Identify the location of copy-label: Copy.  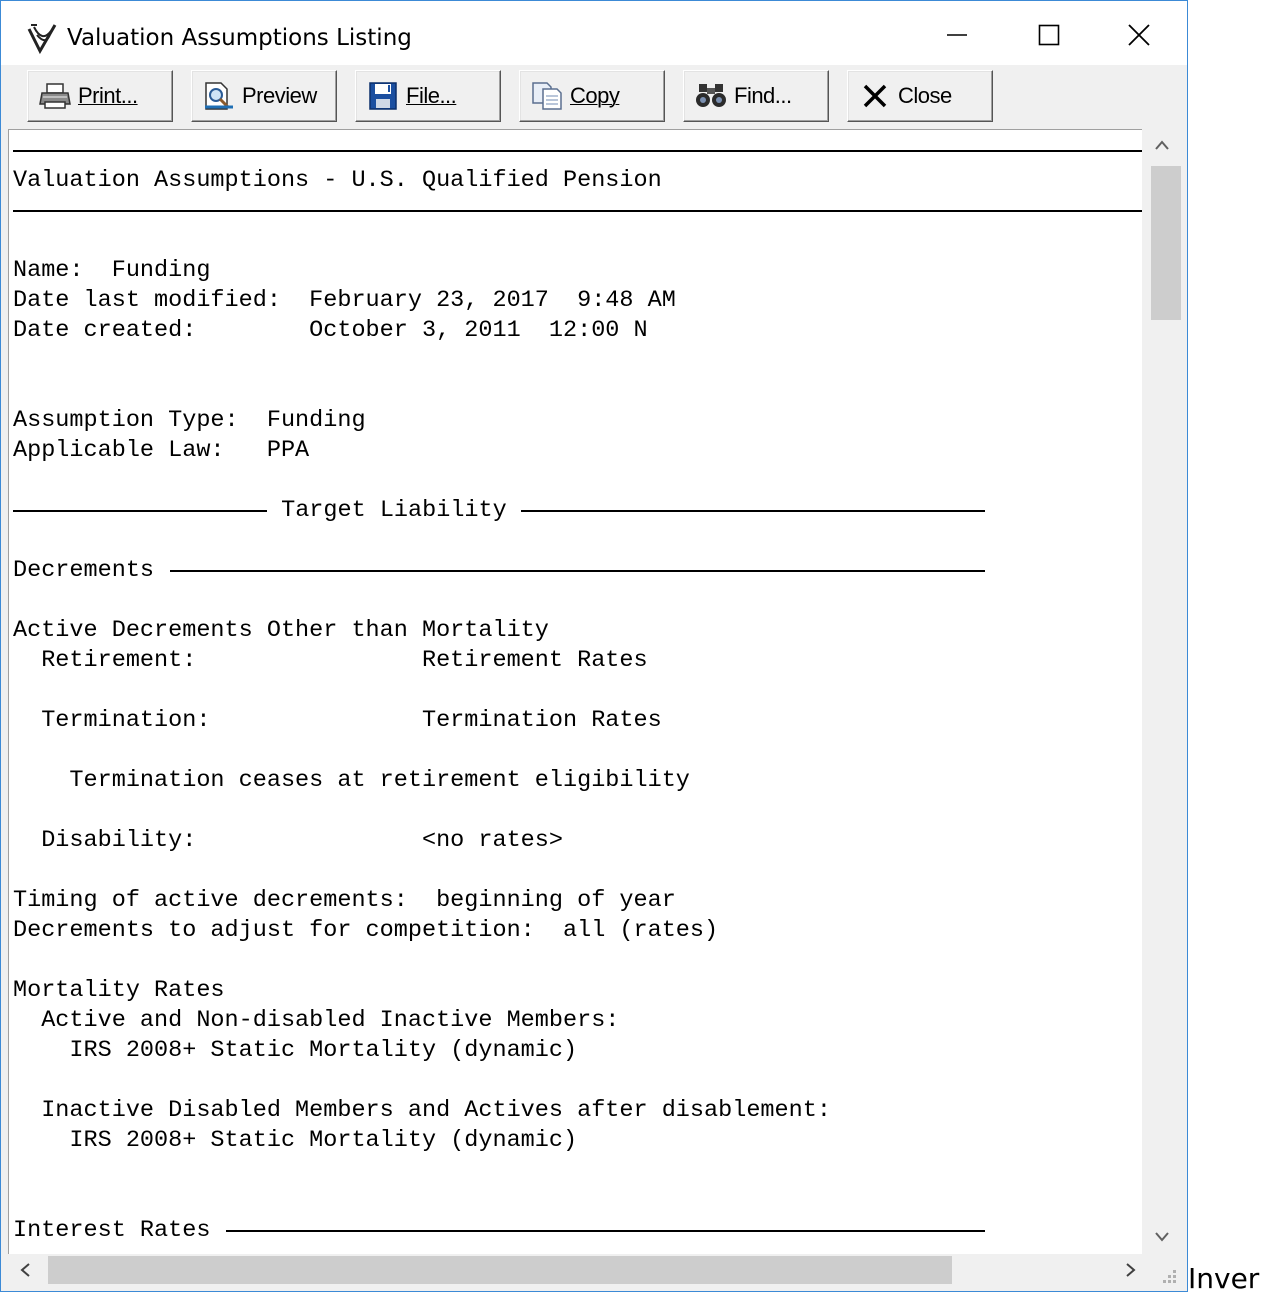
(595, 95).